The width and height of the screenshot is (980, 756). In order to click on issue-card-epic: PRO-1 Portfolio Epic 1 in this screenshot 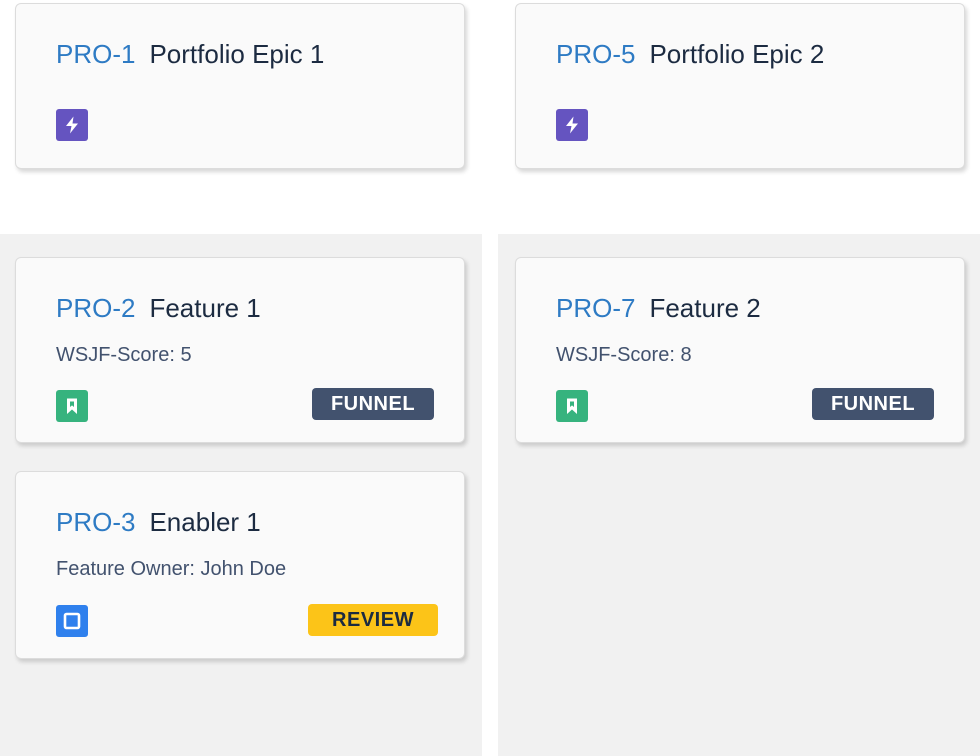, I will do `click(240, 86)`.